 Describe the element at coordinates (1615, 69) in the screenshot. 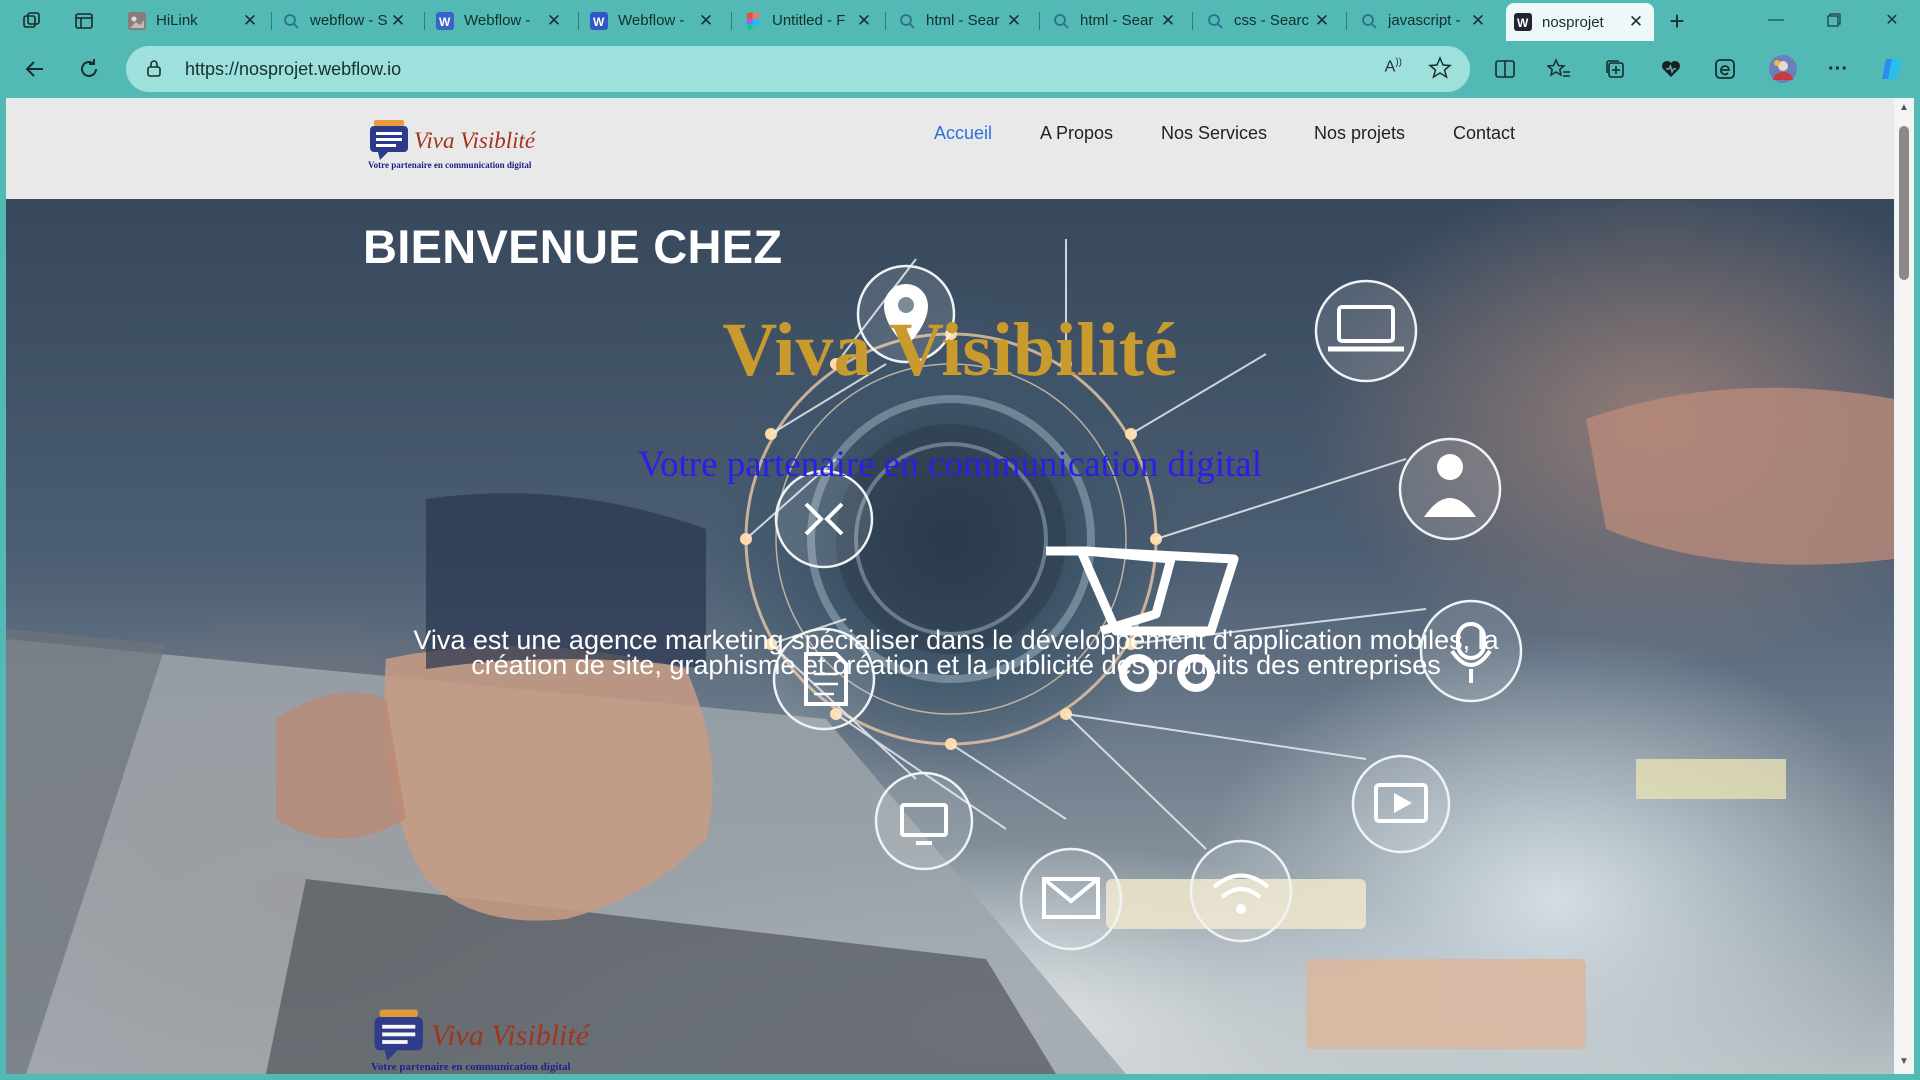

I see `collections-icon` at that location.